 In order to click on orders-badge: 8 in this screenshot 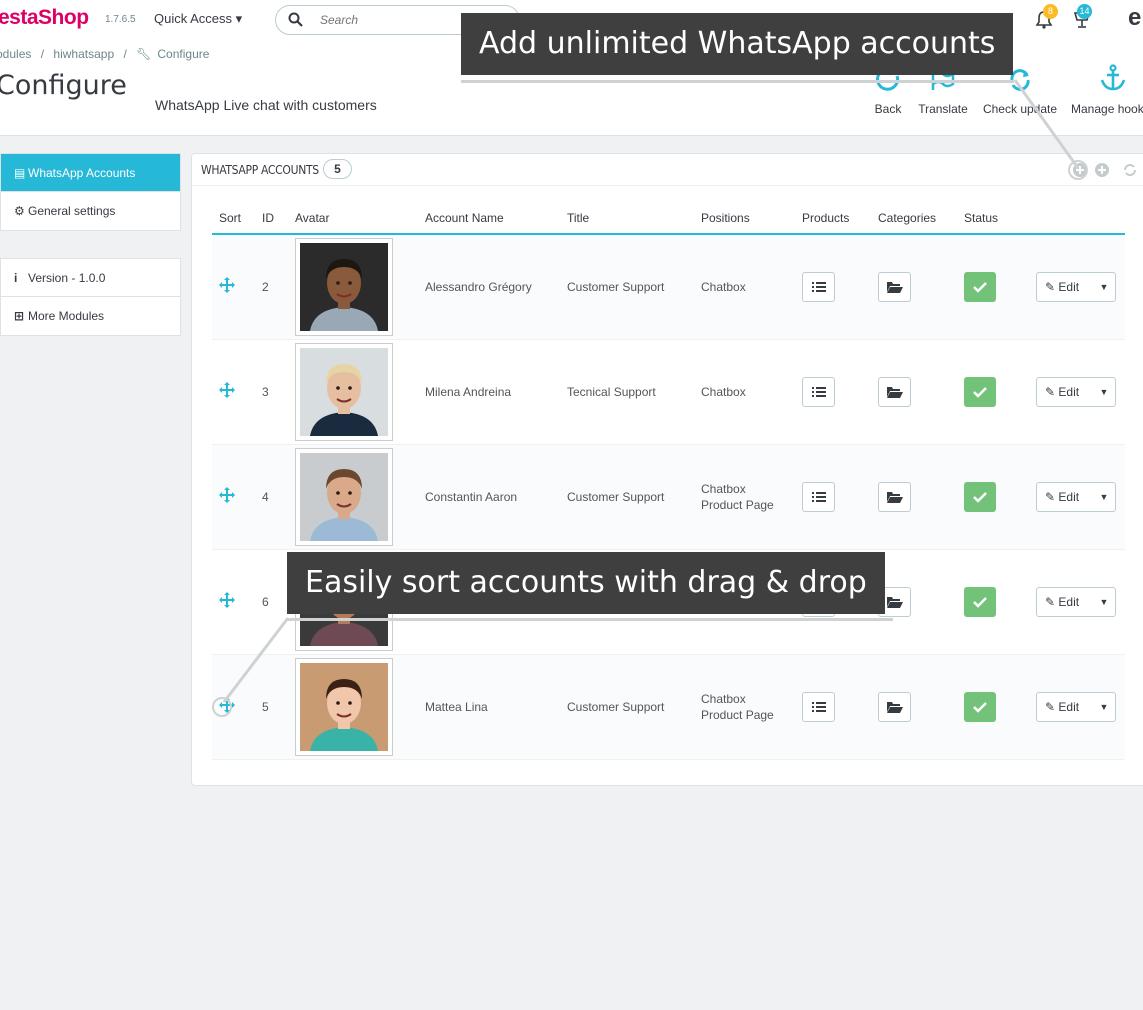, I will do `click(1050, 11)`.